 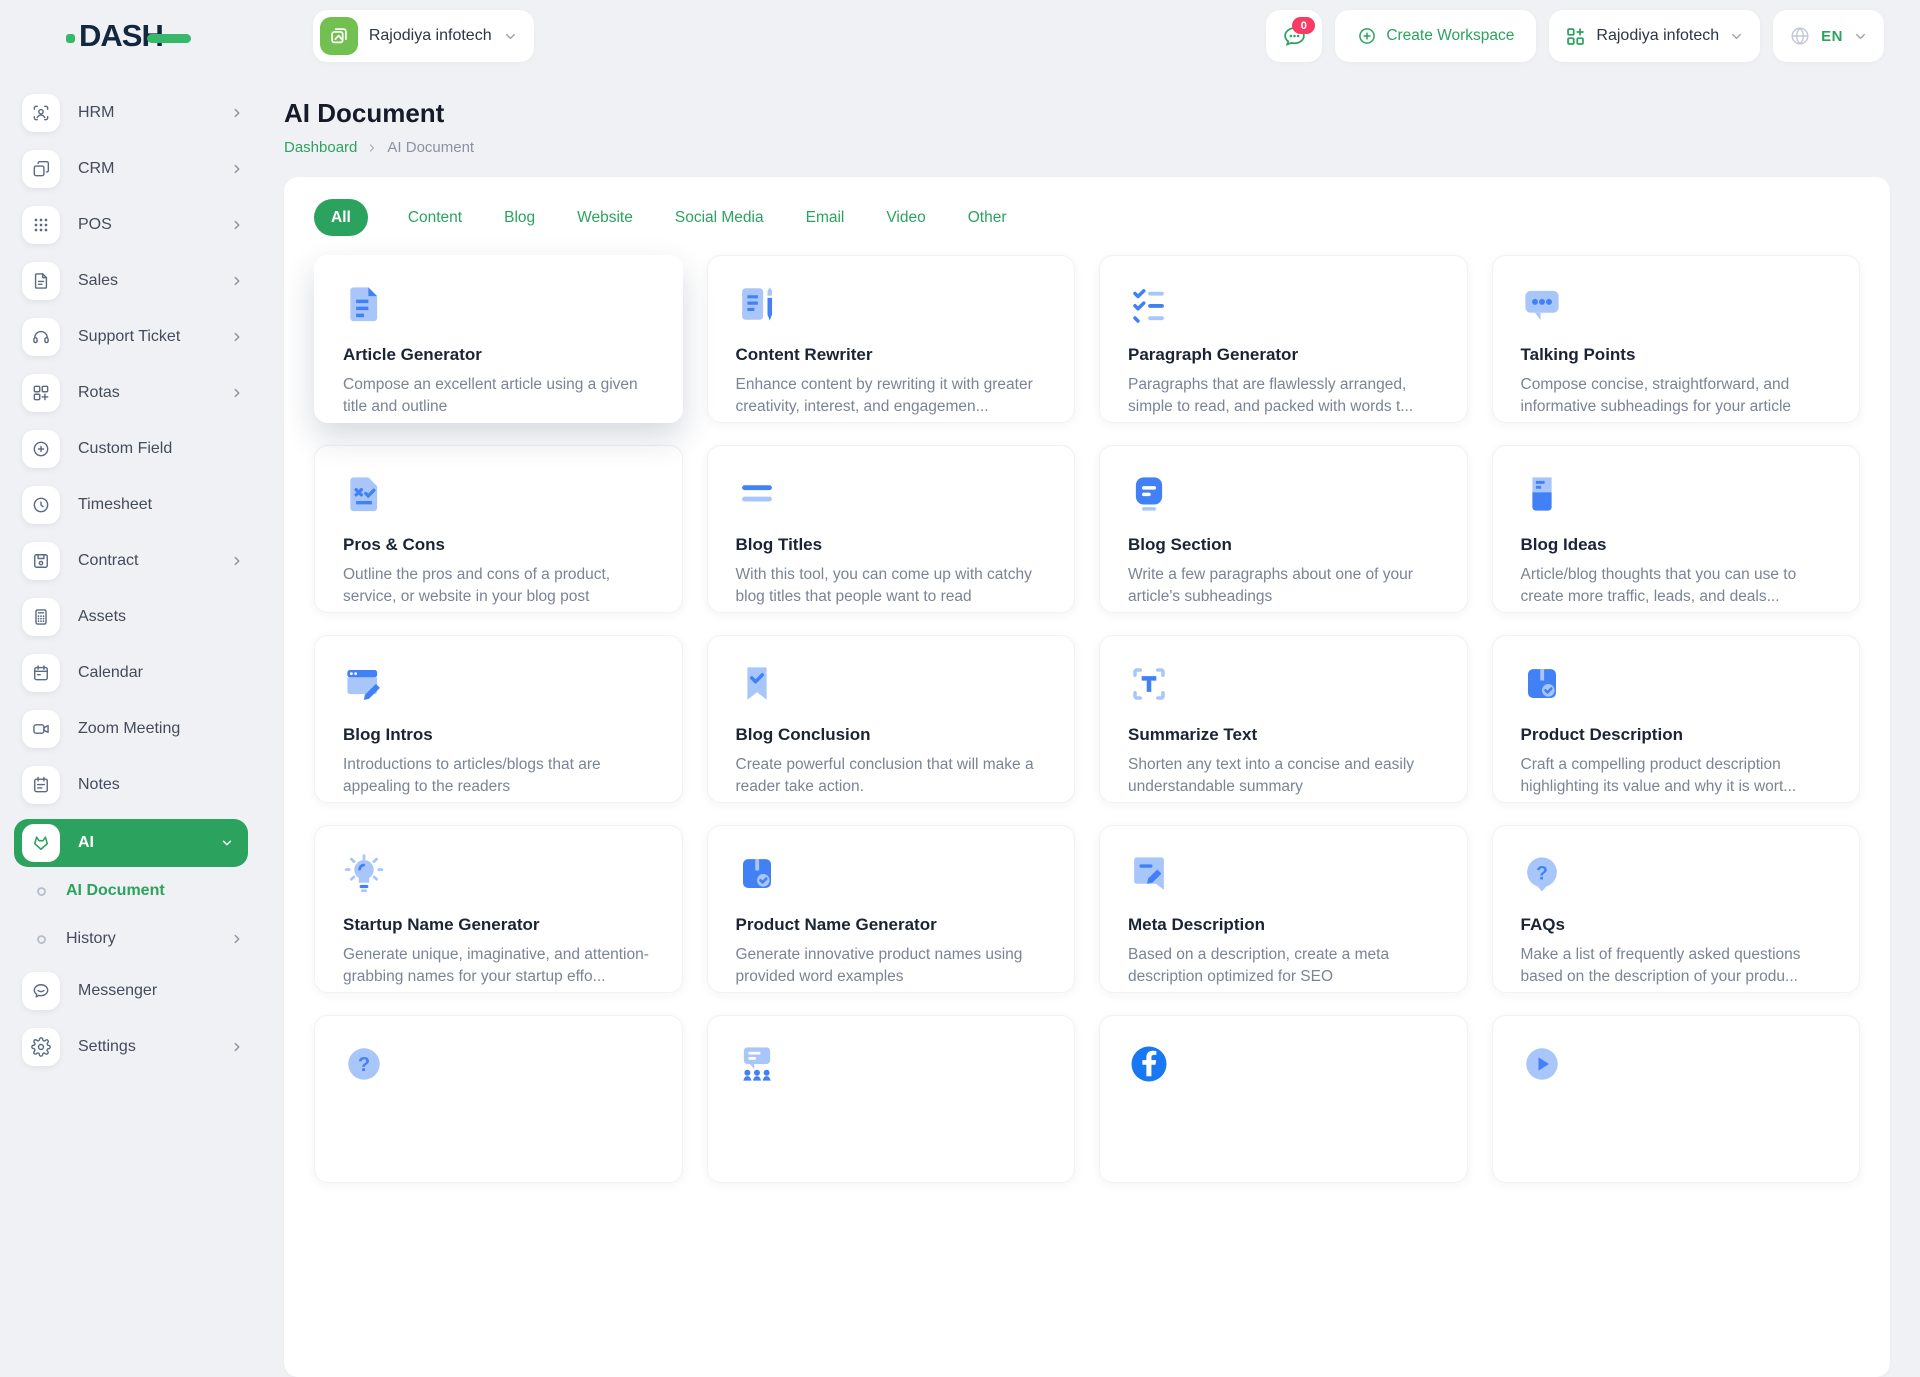 I want to click on sidebar-item: POS, so click(x=133, y=225).